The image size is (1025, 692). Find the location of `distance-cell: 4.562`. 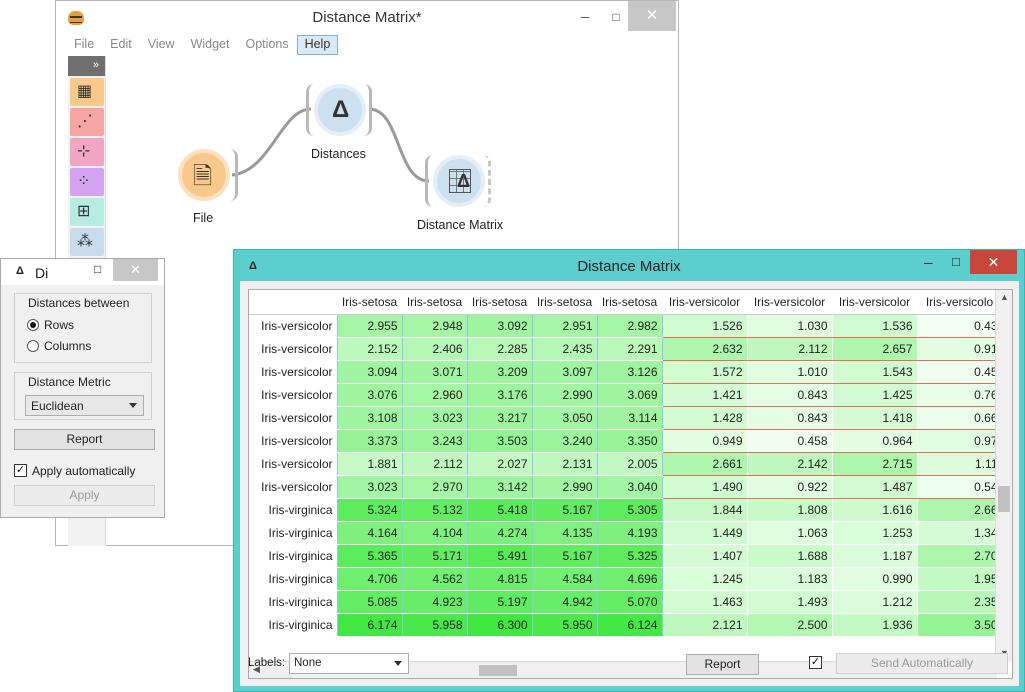

distance-cell: 4.562 is located at coordinates (434, 578).